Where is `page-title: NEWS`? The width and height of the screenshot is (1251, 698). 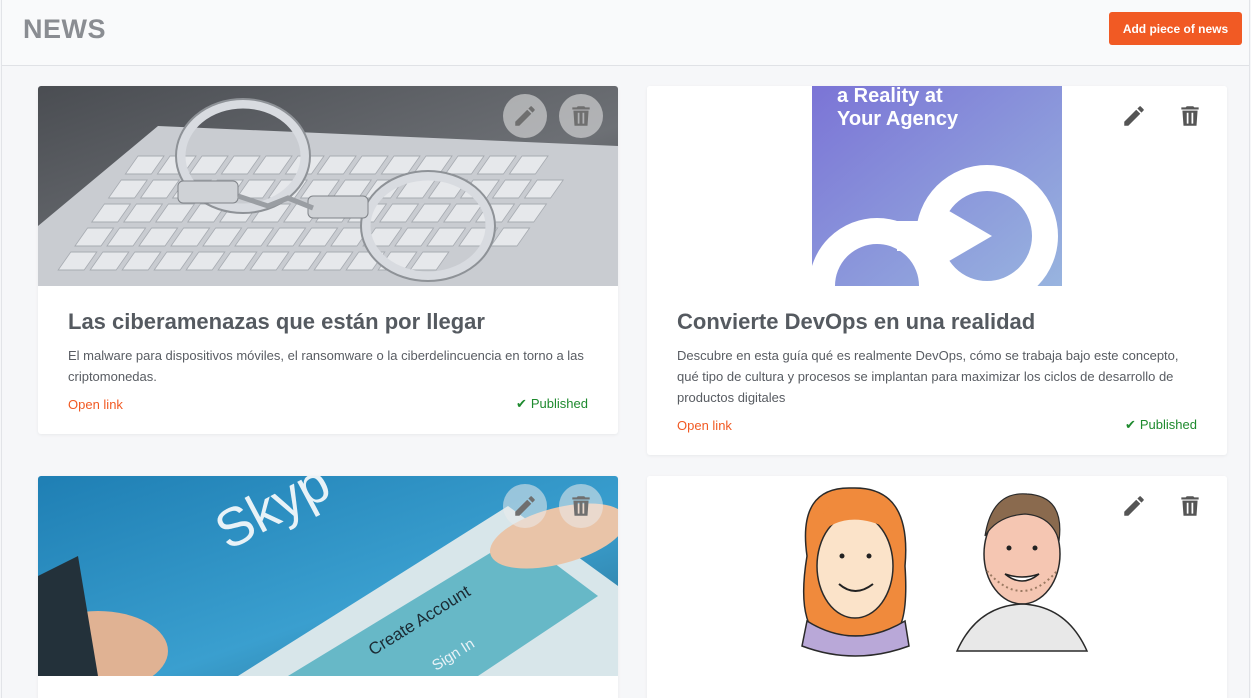 page-title: NEWS is located at coordinates (64, 29).